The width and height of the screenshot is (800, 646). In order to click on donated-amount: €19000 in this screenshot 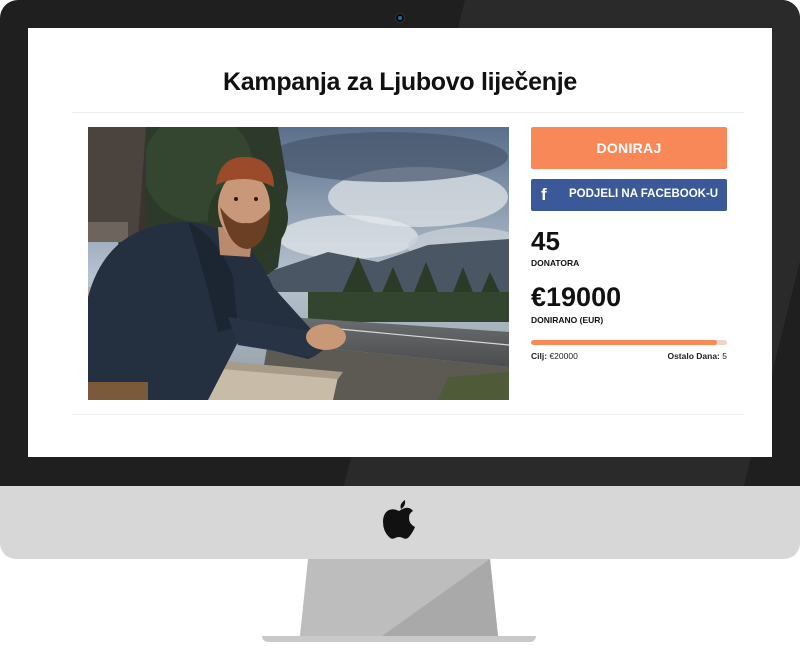, I will do `click(576, 297)`.